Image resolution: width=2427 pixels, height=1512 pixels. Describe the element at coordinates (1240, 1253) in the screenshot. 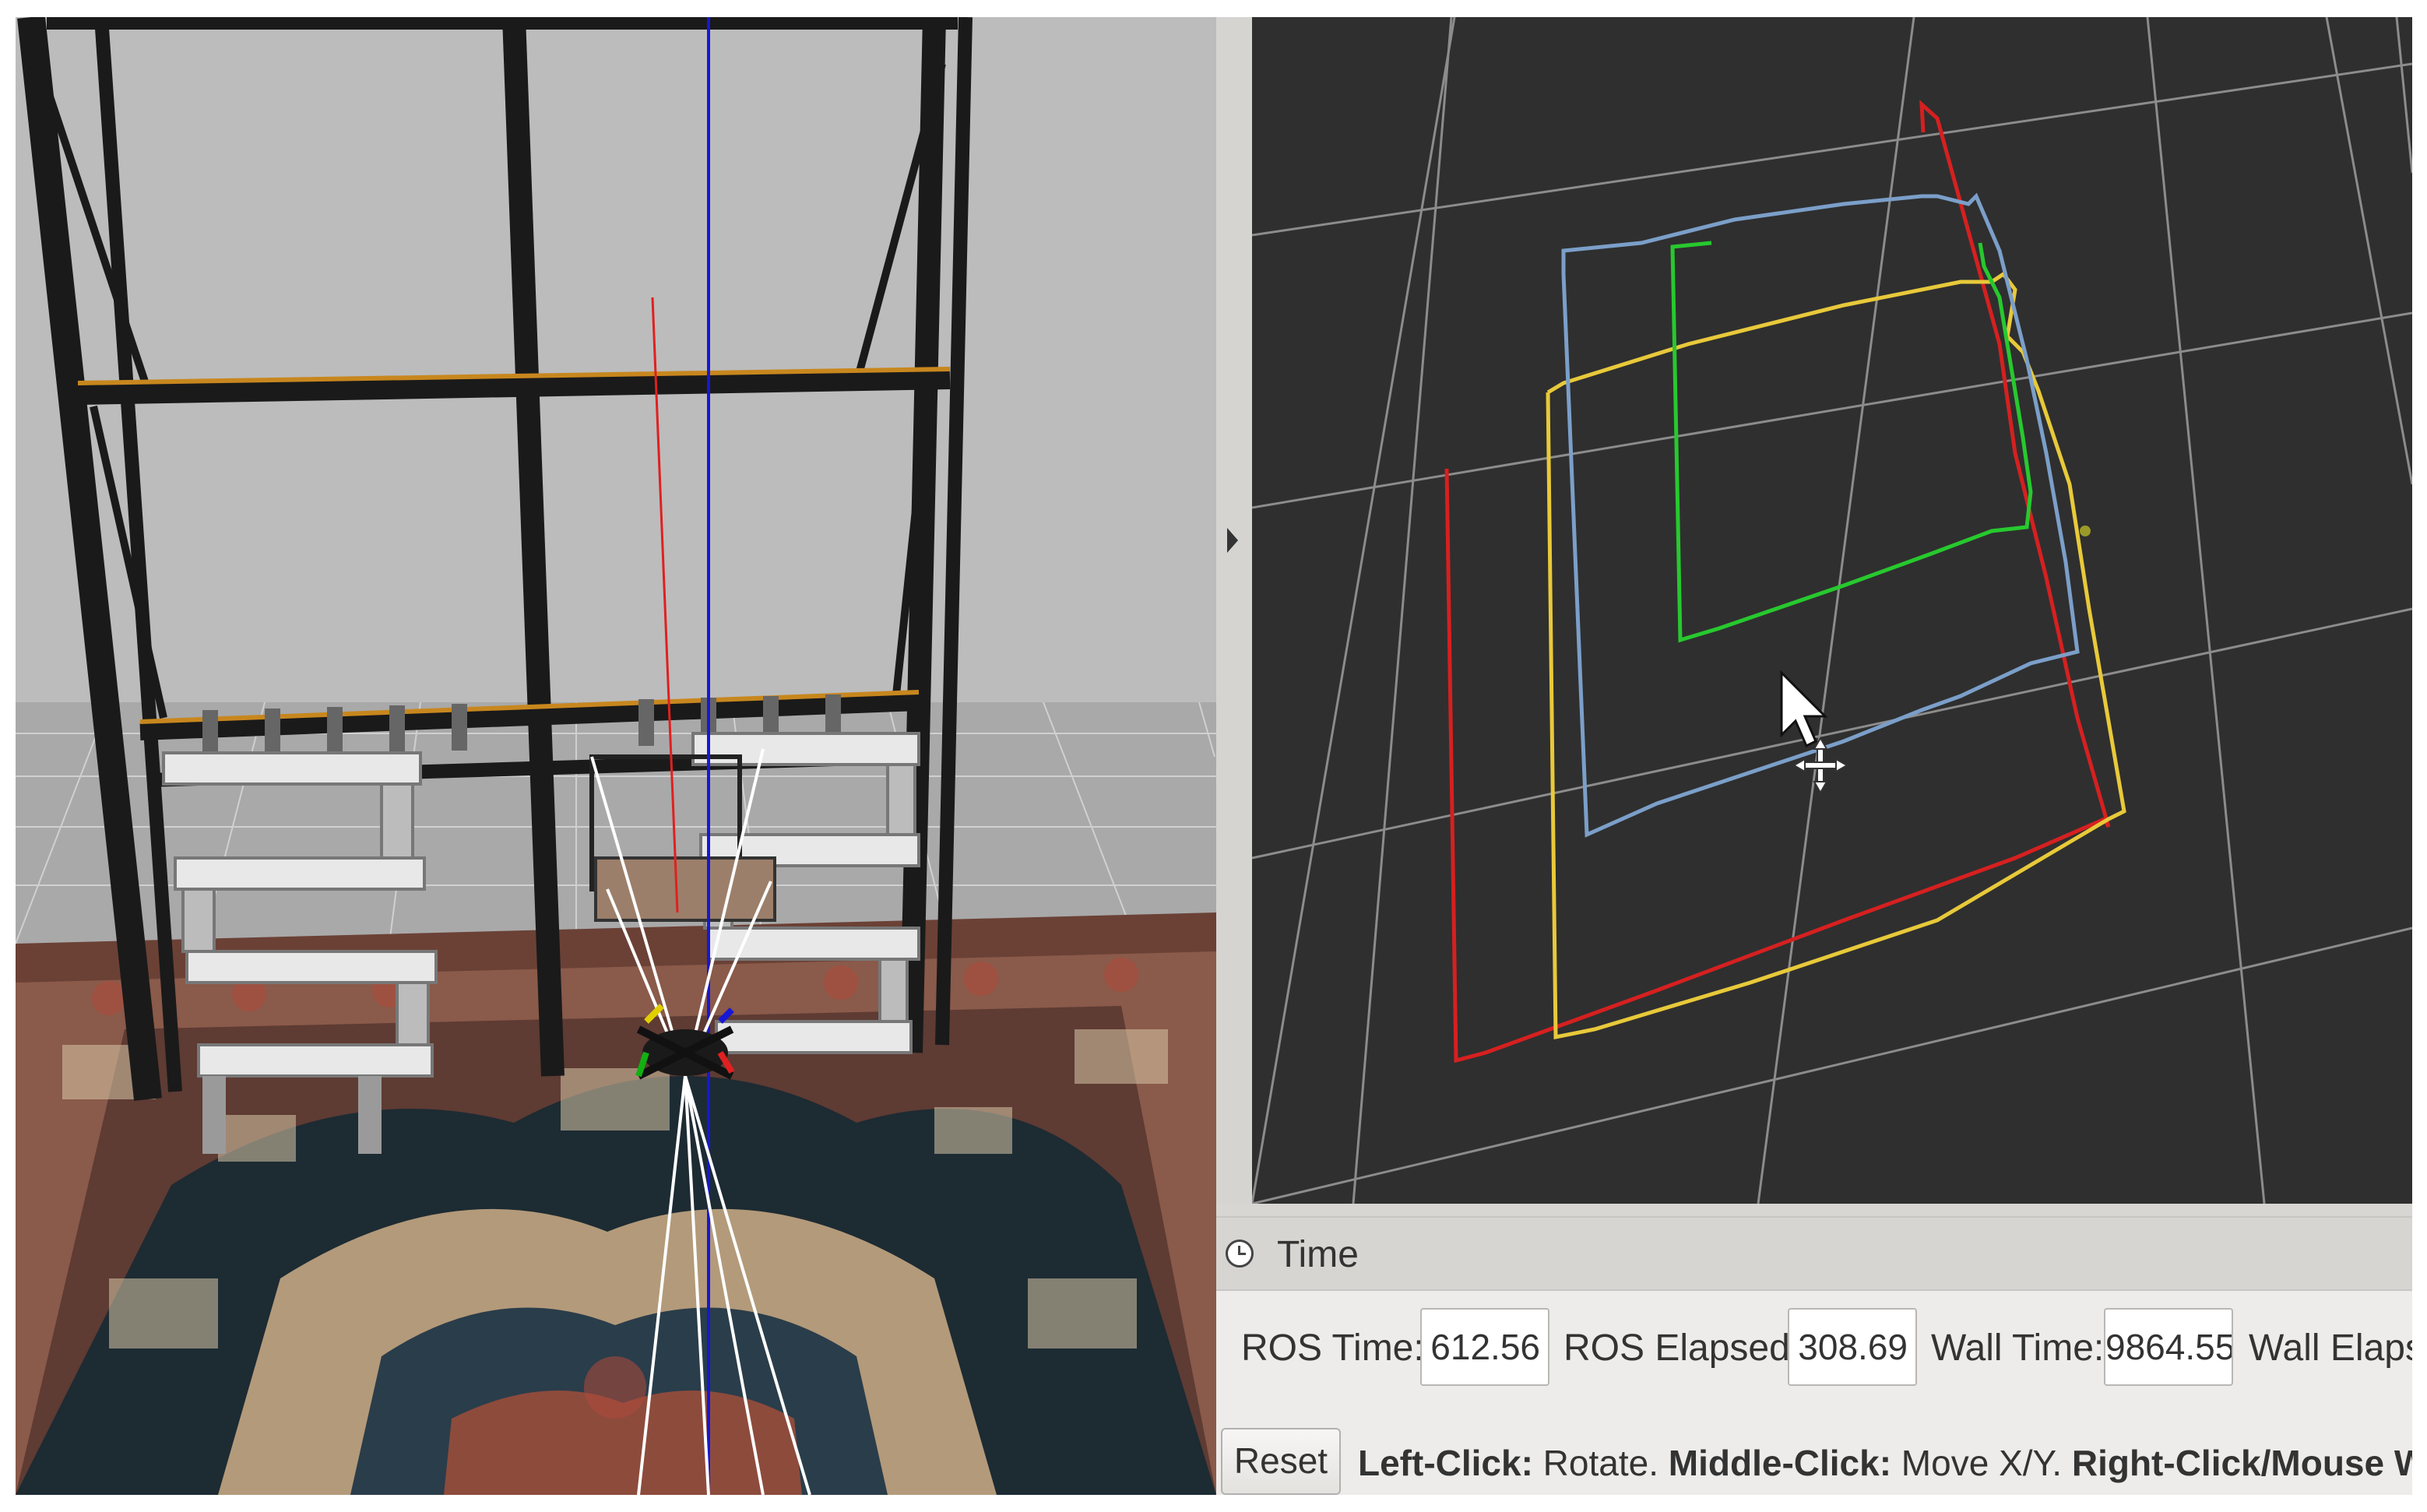

I see `clock-icon` at that location.